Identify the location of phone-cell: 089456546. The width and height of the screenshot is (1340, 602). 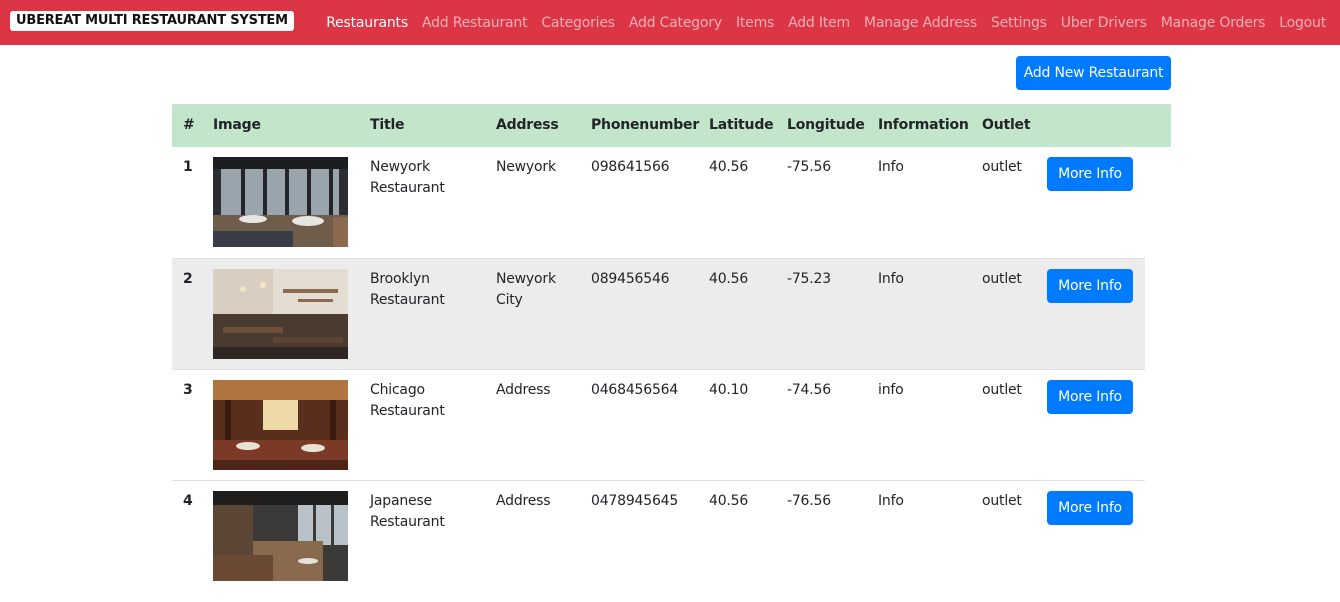
(630, 279).